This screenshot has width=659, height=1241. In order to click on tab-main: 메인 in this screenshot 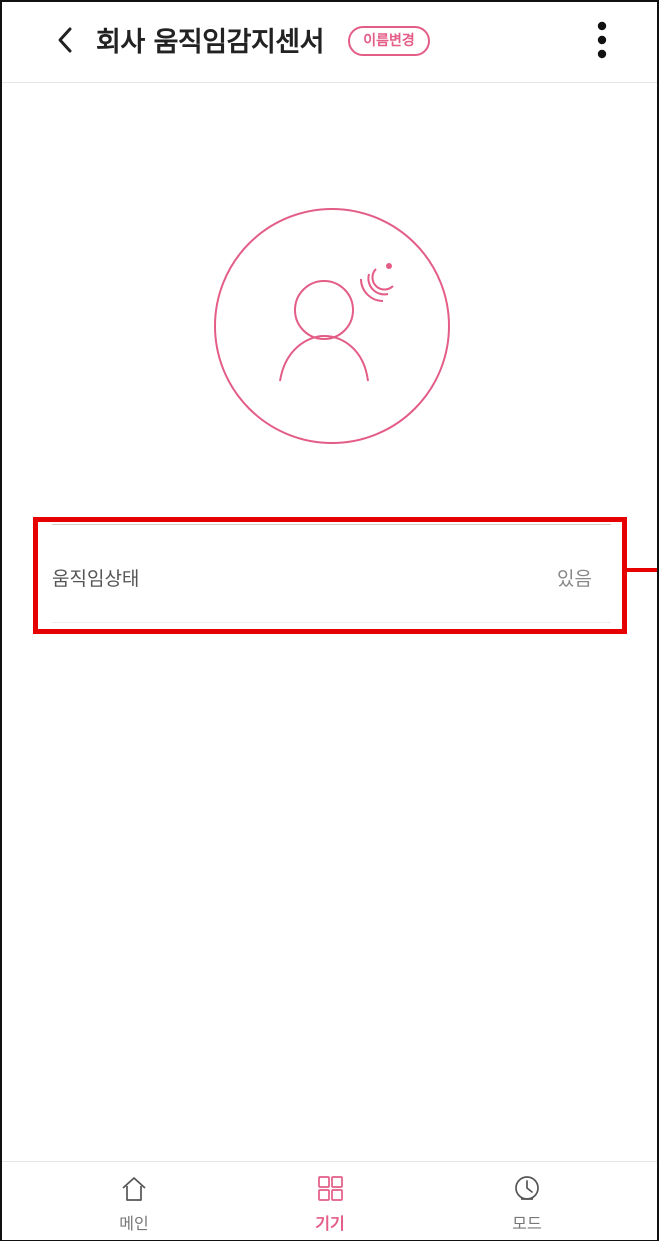, I will do `click(134, 1201)`.